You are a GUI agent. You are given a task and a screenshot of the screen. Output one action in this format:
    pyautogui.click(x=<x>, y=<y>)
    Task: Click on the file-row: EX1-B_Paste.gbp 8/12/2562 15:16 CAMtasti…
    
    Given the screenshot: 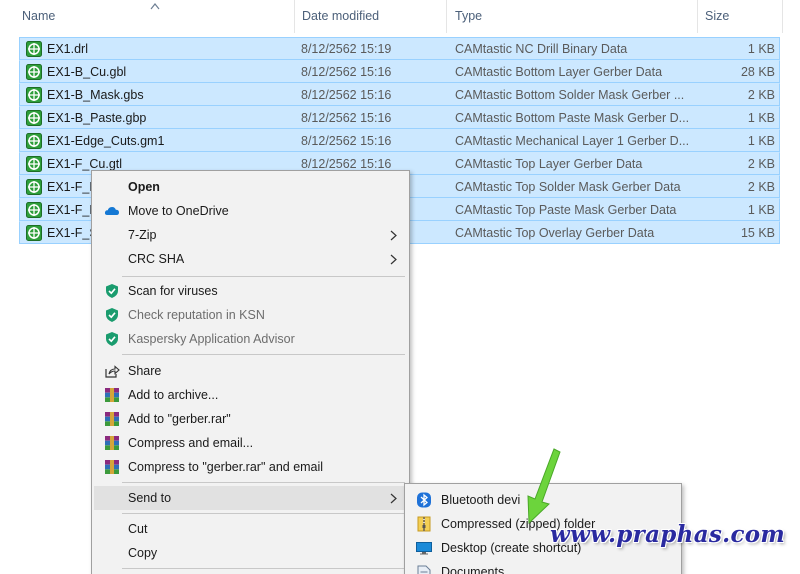 What is the action you would take?
    pyautogui.click(x=399, y=117)
    